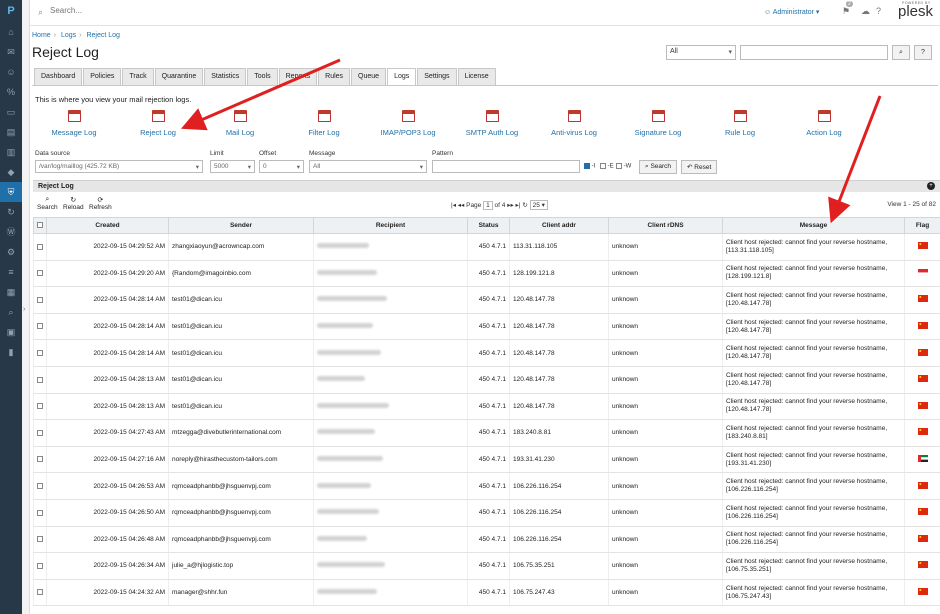 The image size is (940, 614). I want to click on per-page-select: 25 ▾, so click(538, 205).